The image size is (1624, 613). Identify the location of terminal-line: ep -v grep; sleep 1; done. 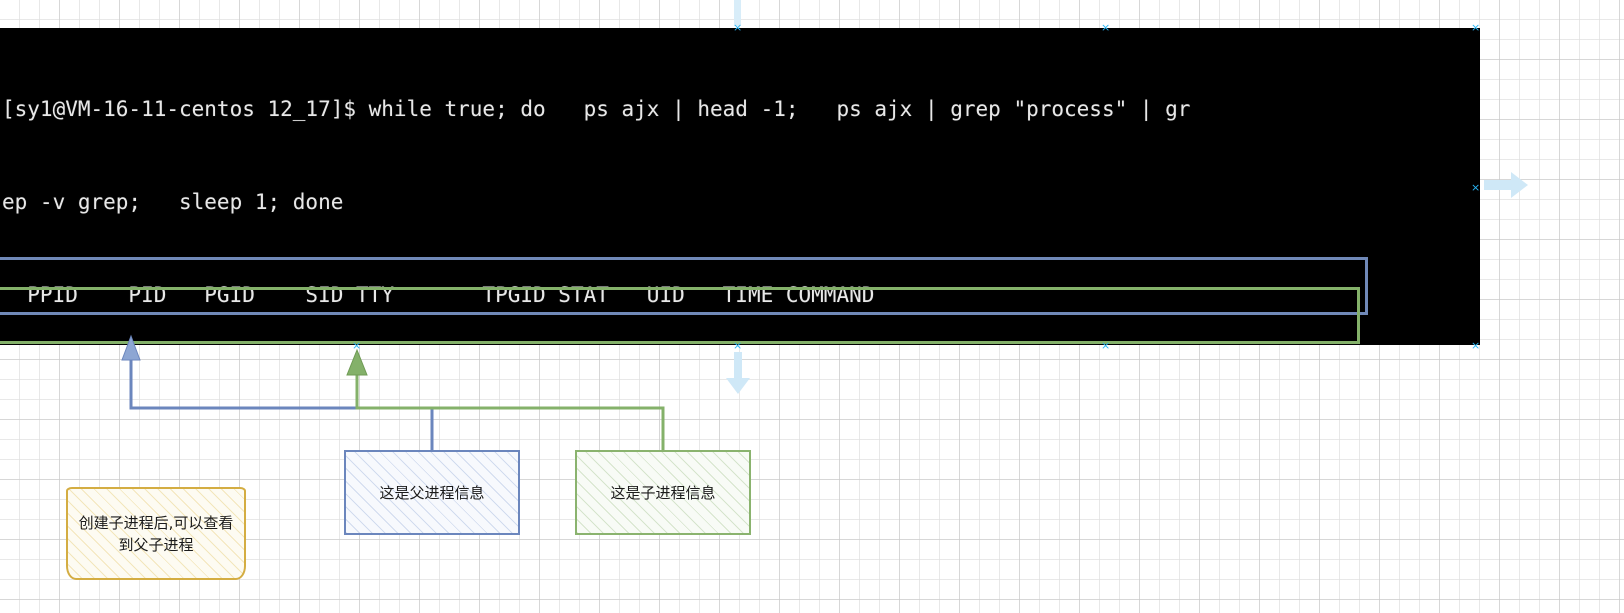
(173, 202).